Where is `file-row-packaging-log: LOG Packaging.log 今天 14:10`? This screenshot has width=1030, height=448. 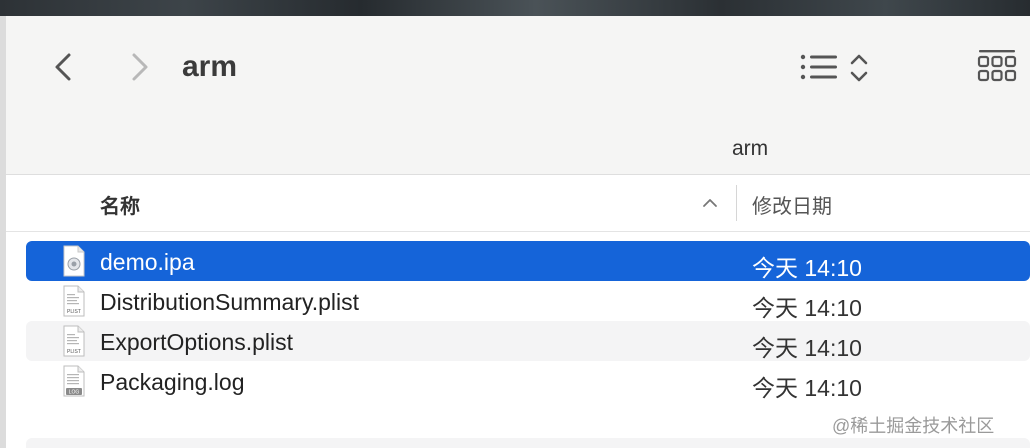
file-row-packaging-log: LOG Packaging.log 今天 14:10 is located at coordinates (528, 381).